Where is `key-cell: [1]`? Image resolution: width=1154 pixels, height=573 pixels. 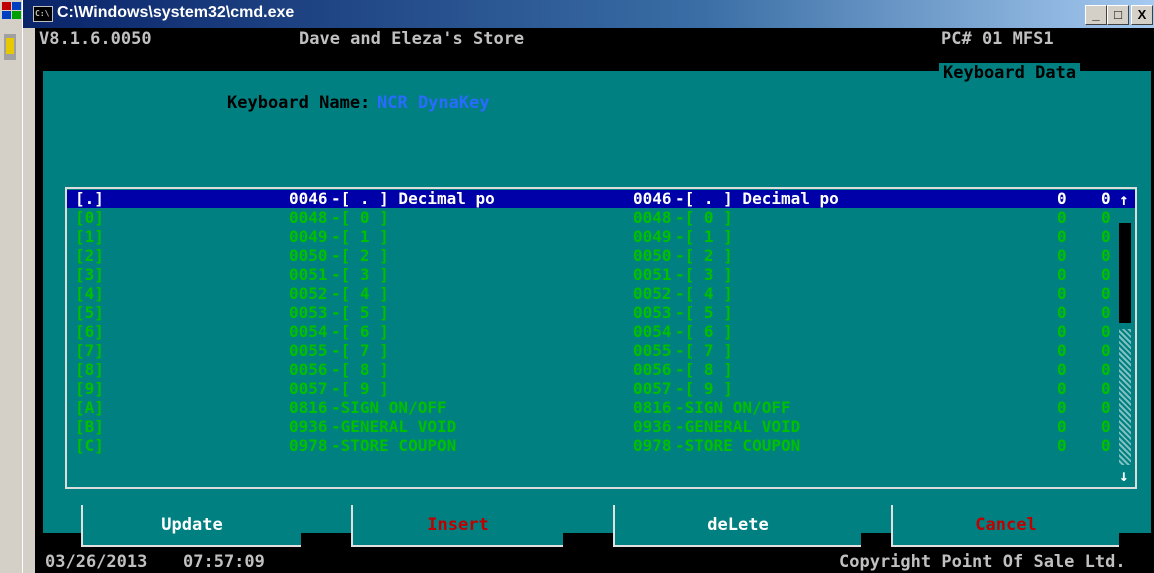
key-cell: [1] is located at coordinates (89, 236).